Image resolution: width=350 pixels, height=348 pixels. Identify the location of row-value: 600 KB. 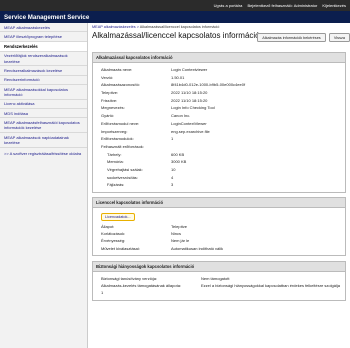
(178, 154).